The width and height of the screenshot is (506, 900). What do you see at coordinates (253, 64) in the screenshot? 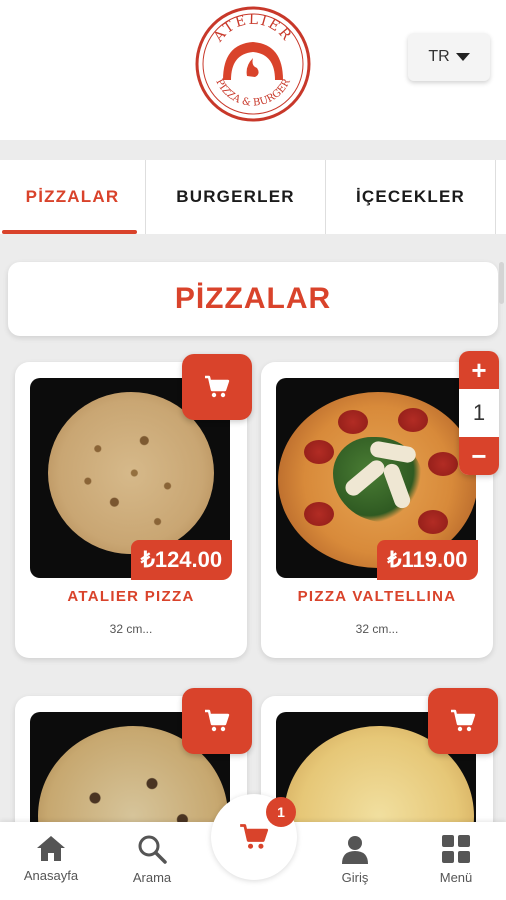
I see `atelier-logo: ATELIER PIZZA & BURGER` at bounding box center [253, 64].